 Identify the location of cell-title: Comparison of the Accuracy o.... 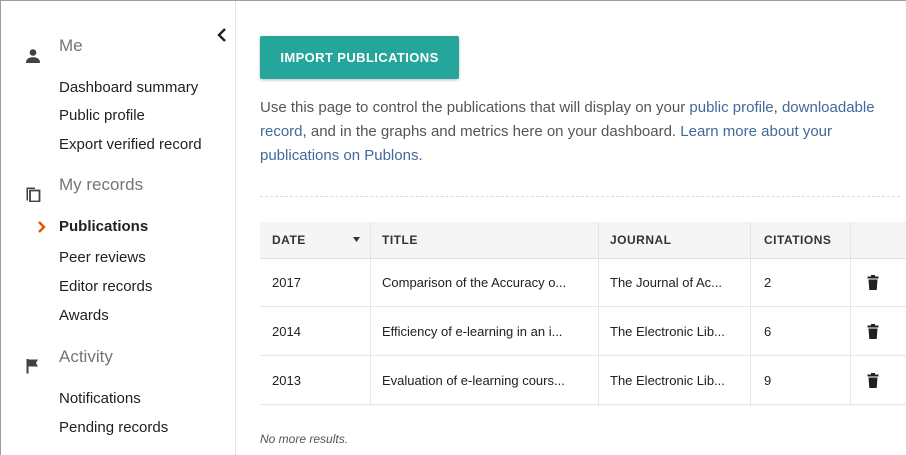
(491, 283).